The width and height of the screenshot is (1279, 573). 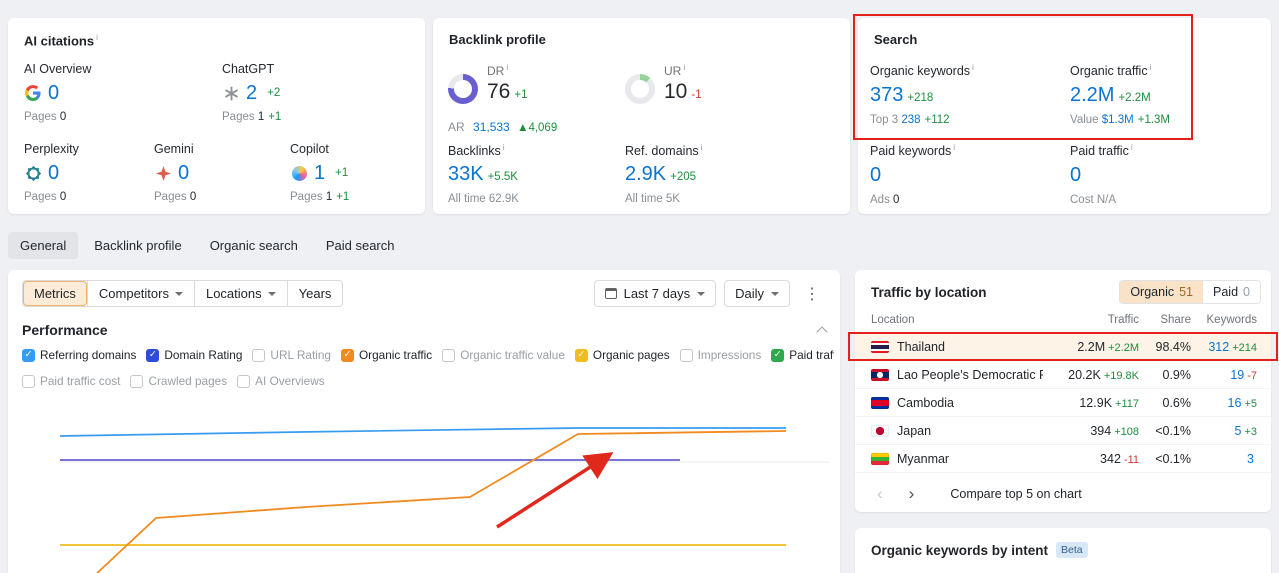 What do you see at coordinates (183, 173) in the screenshot?
I see `gemini-count: 0` at bounding box center [183, 173].